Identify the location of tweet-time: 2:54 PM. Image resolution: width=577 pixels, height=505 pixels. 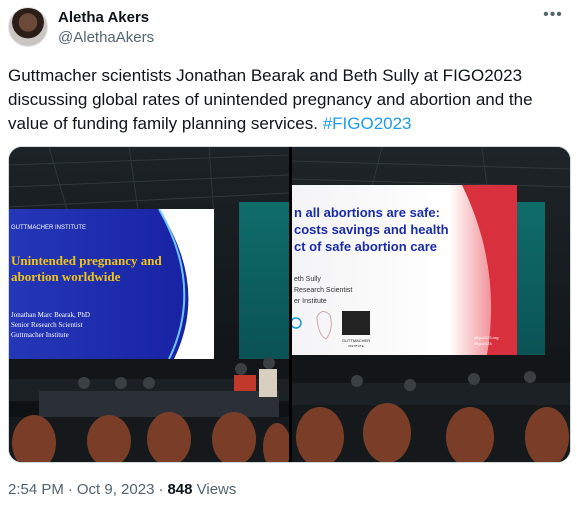
(36, 489).